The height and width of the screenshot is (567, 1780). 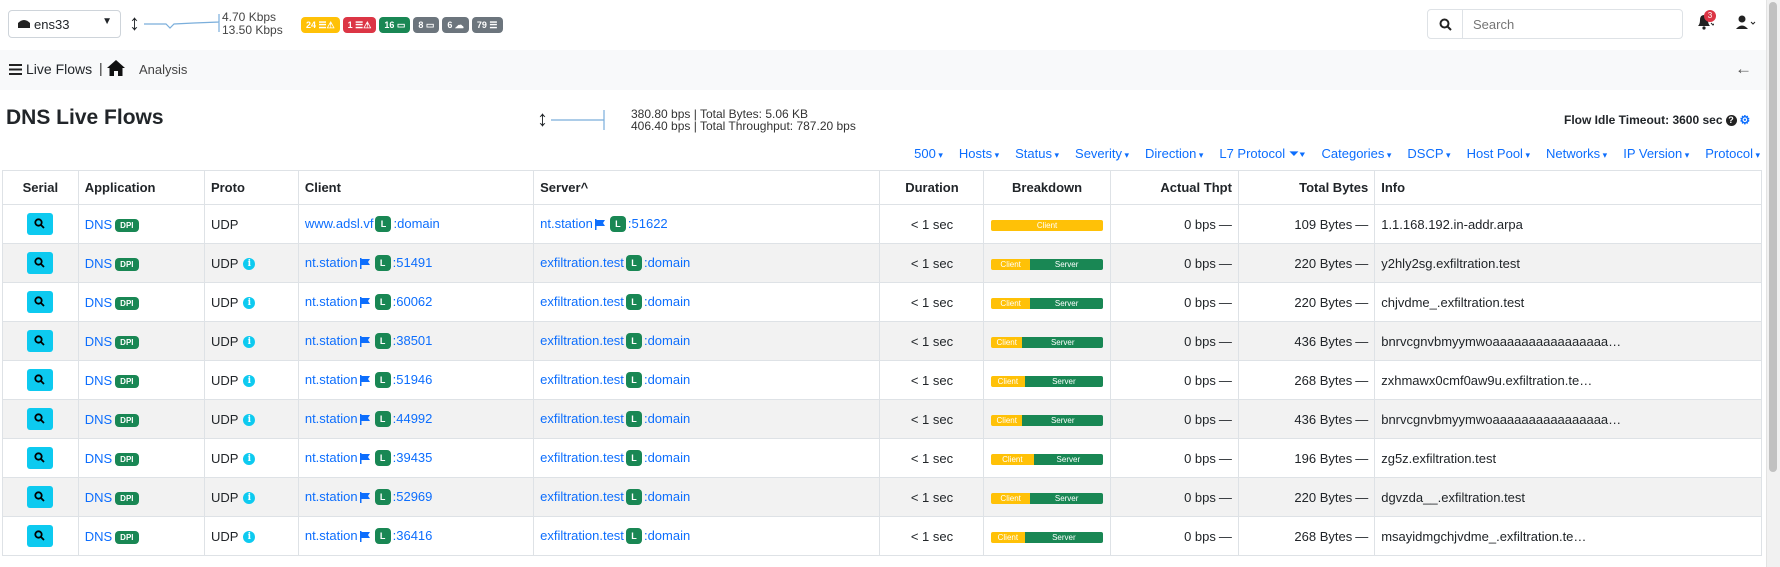 I want to click on col-client: Client, so click(x=416, y=187).